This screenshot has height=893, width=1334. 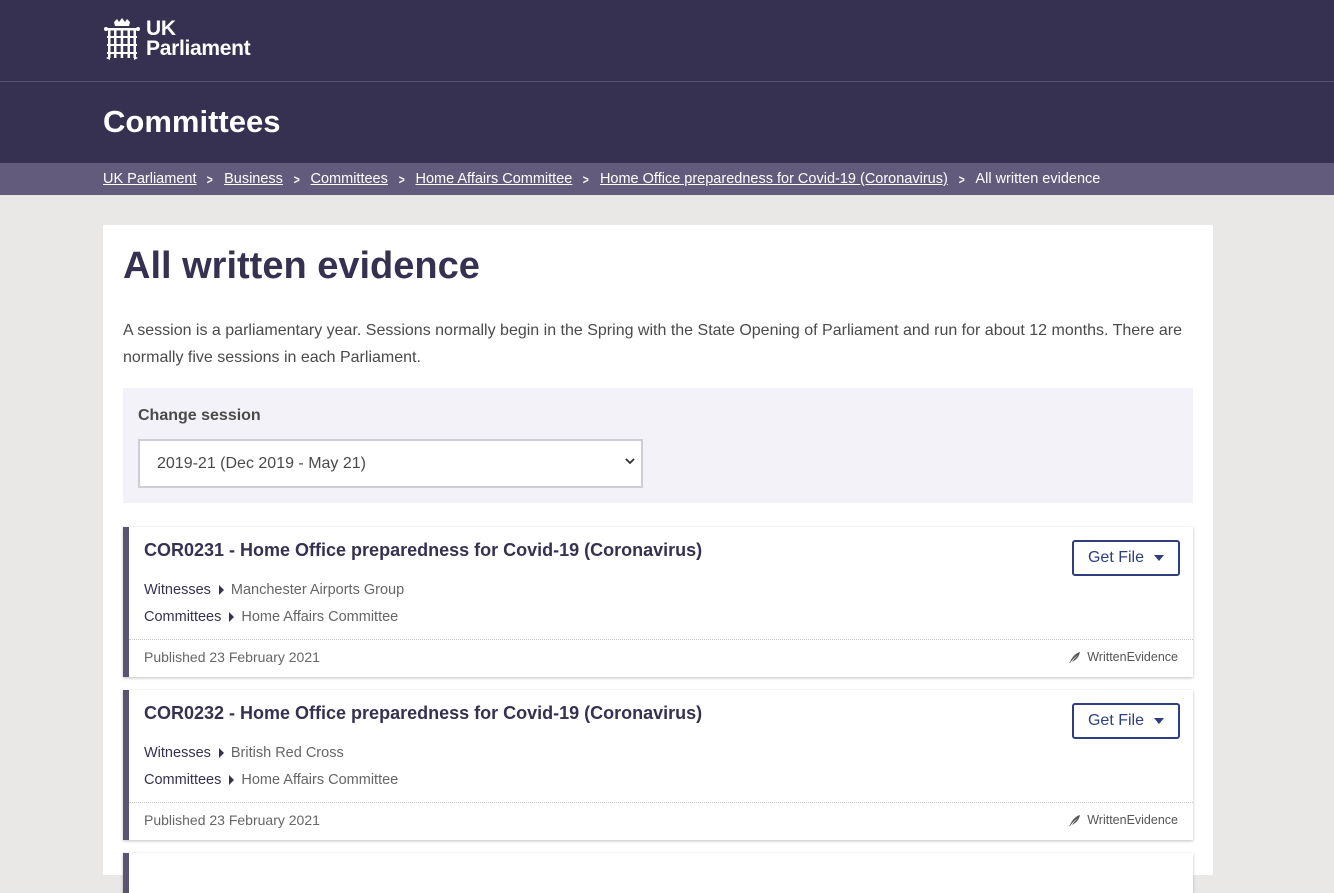 What do you see at coordinates (261, 463) in the screenshot?
I see `session-select-value: 2019-21 (Dec 2019 - May 21)` at bounding box center [261, 463].